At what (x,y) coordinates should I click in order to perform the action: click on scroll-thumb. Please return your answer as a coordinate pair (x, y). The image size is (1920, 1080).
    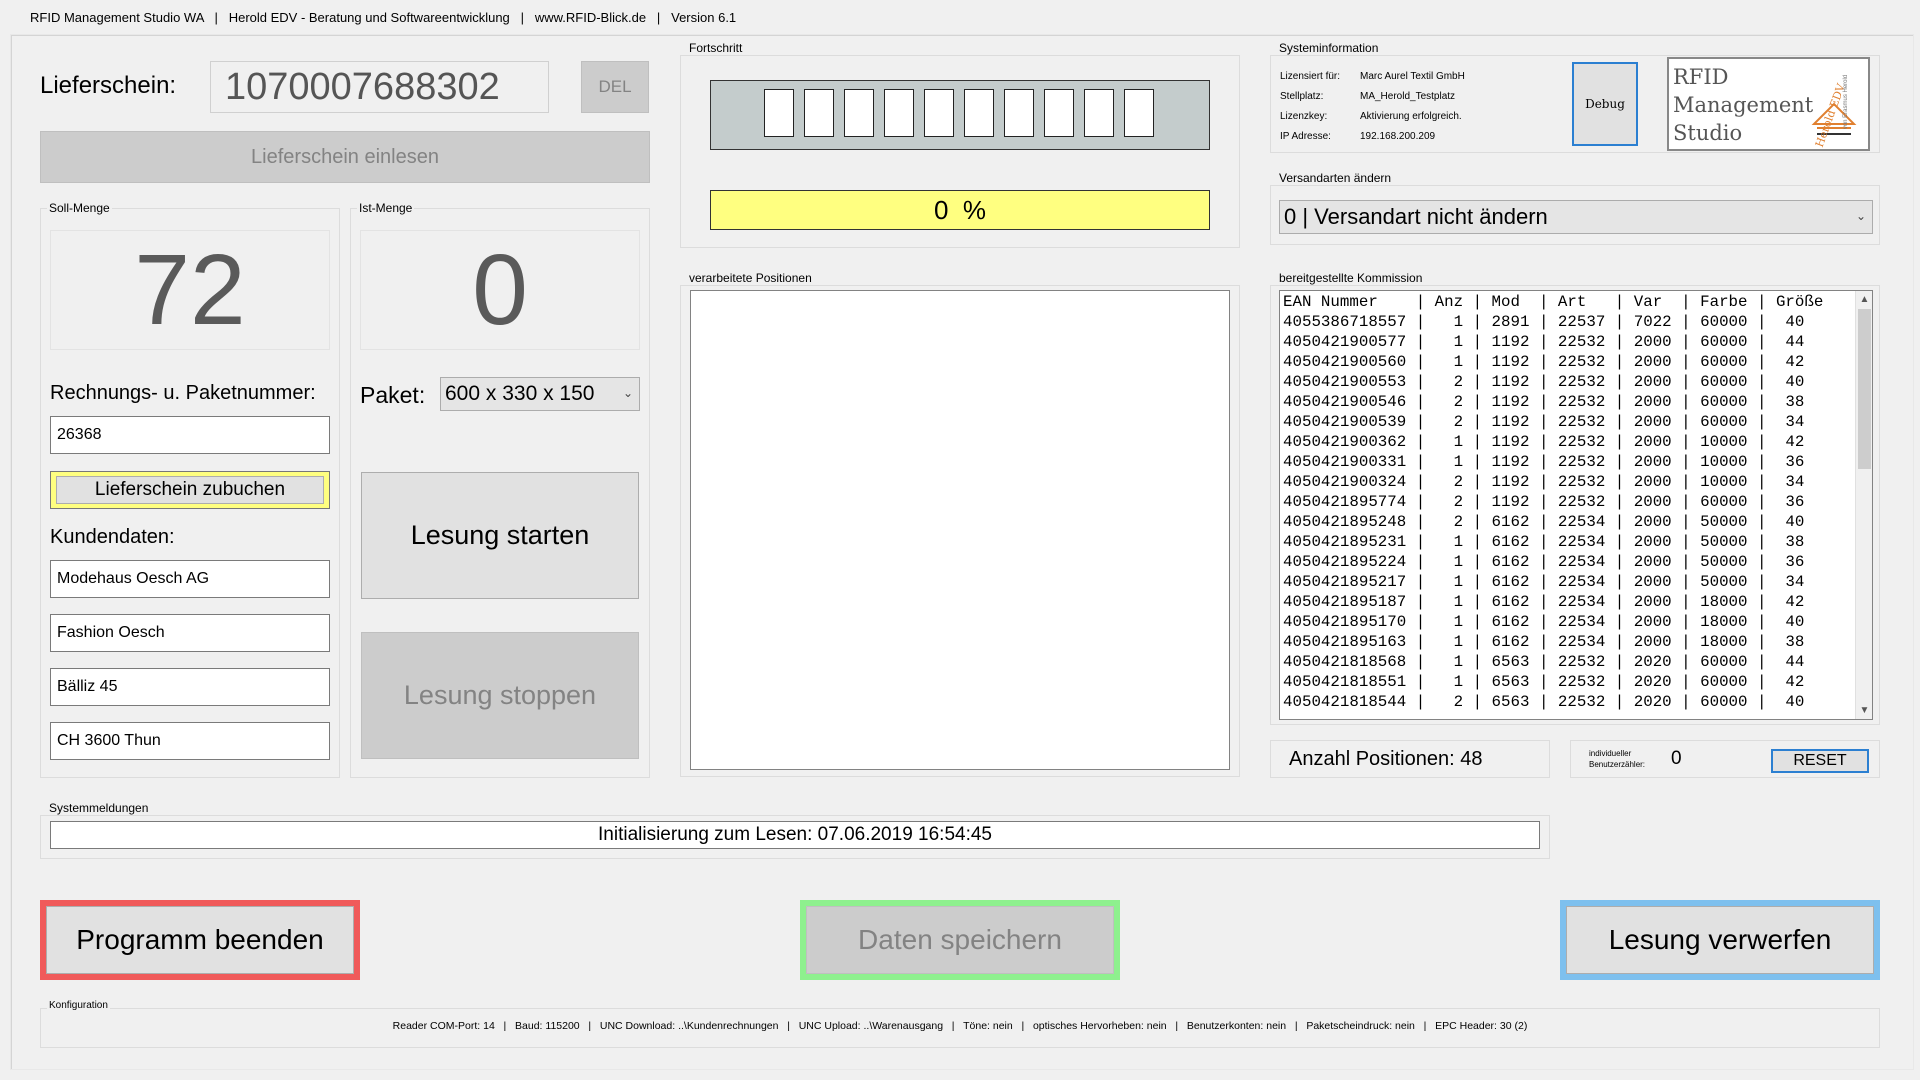
    Looking at the image, I should click on (1864, 389).